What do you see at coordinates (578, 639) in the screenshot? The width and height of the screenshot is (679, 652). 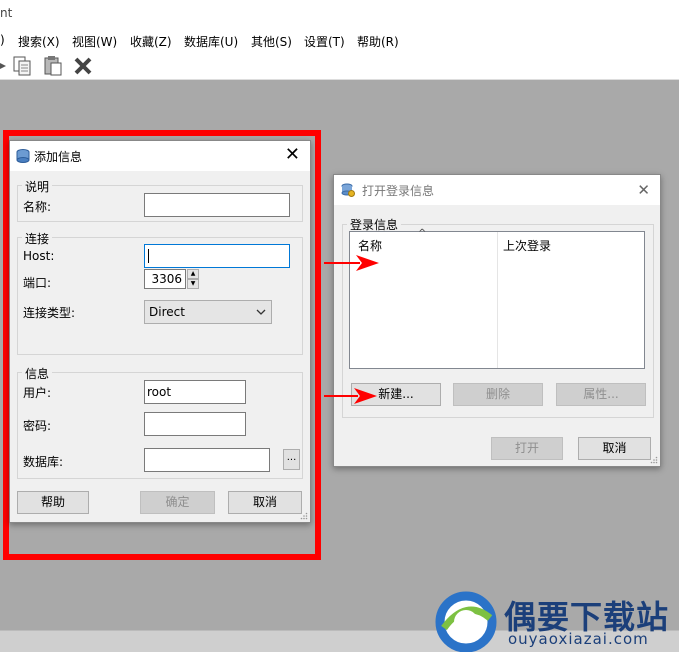 I see `brand-url: ouyaoxiazai.com` at bounding box center [578, 639].